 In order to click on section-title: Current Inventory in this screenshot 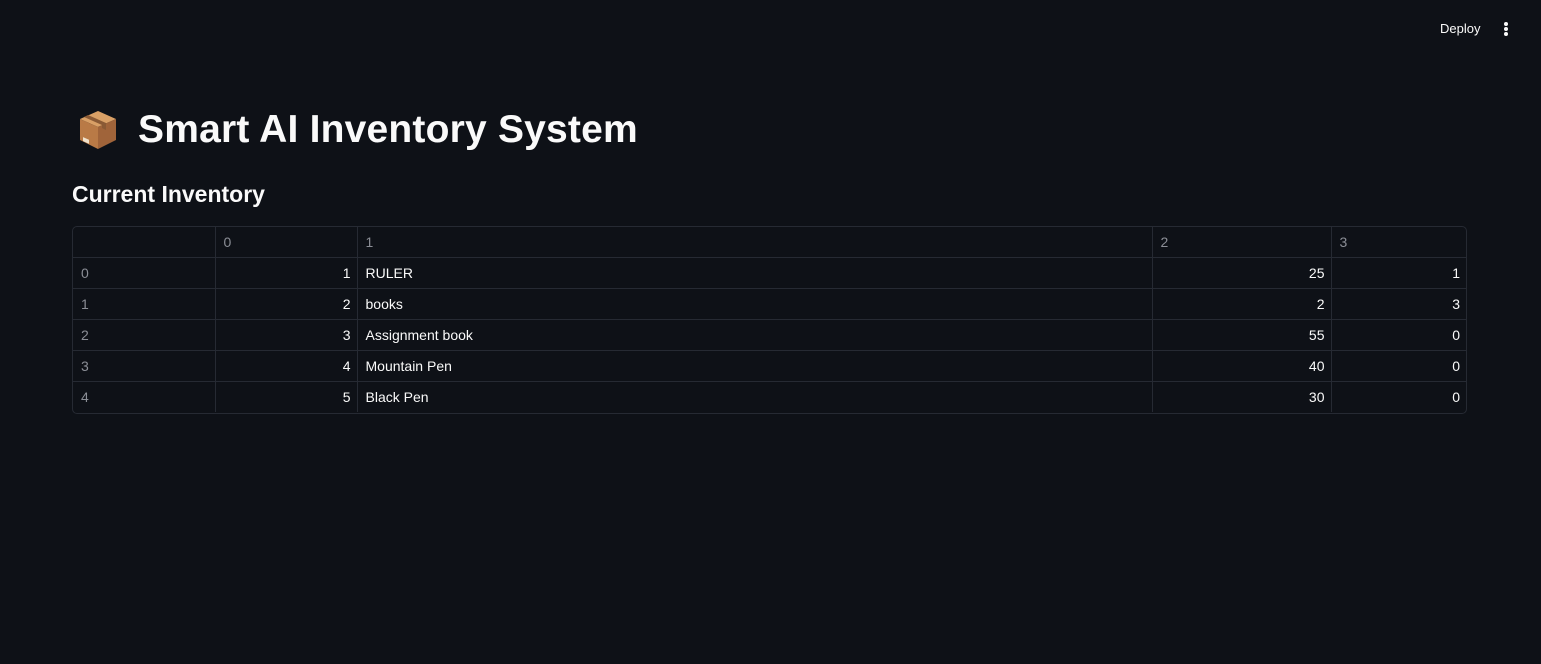, I will do `click(168, 194)`.